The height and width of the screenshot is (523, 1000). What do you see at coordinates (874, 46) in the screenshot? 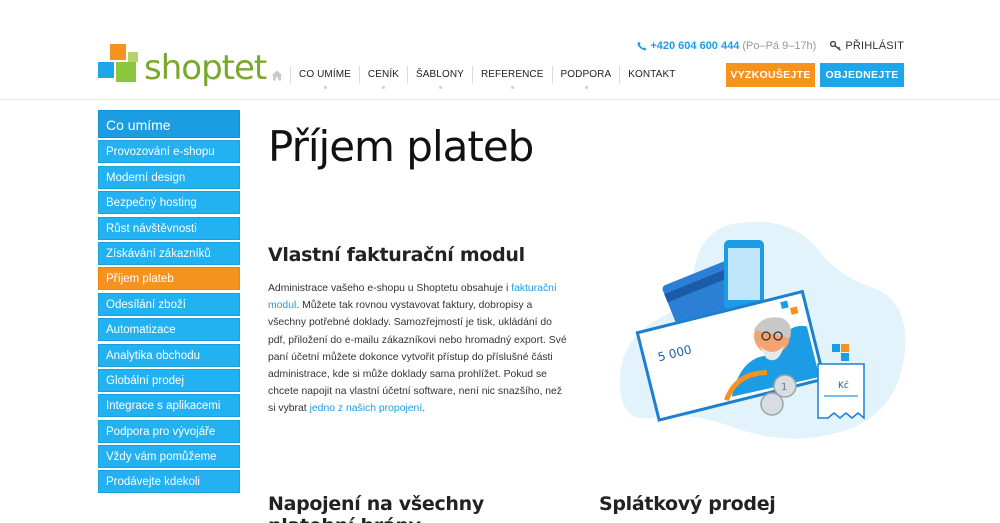
I see `login-label: PŘIHLÁSIT` at bounding box center [874, 46].